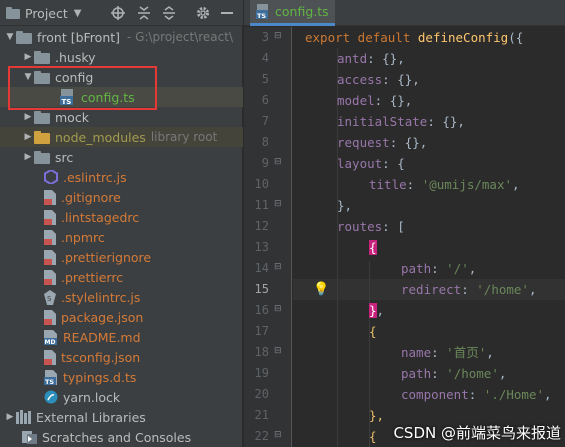  What do you see at coordinates (95, 177) in the screenshot?
I see `tree-item-label: .eslintrc.js` at bounding box center [95, 177].